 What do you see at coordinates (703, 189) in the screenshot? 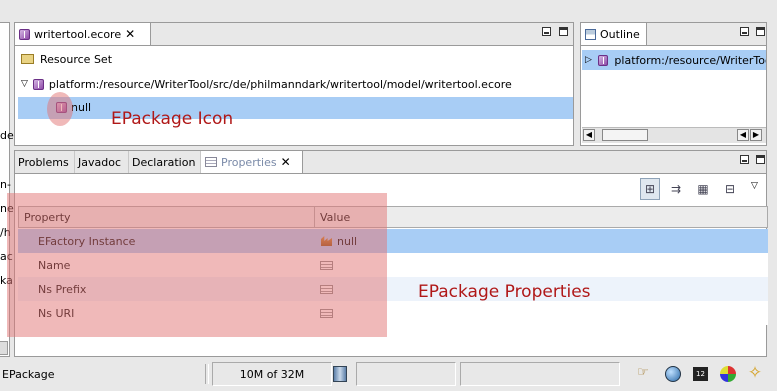
I see `filter-button: ▦` at bounding box center [703, 189].